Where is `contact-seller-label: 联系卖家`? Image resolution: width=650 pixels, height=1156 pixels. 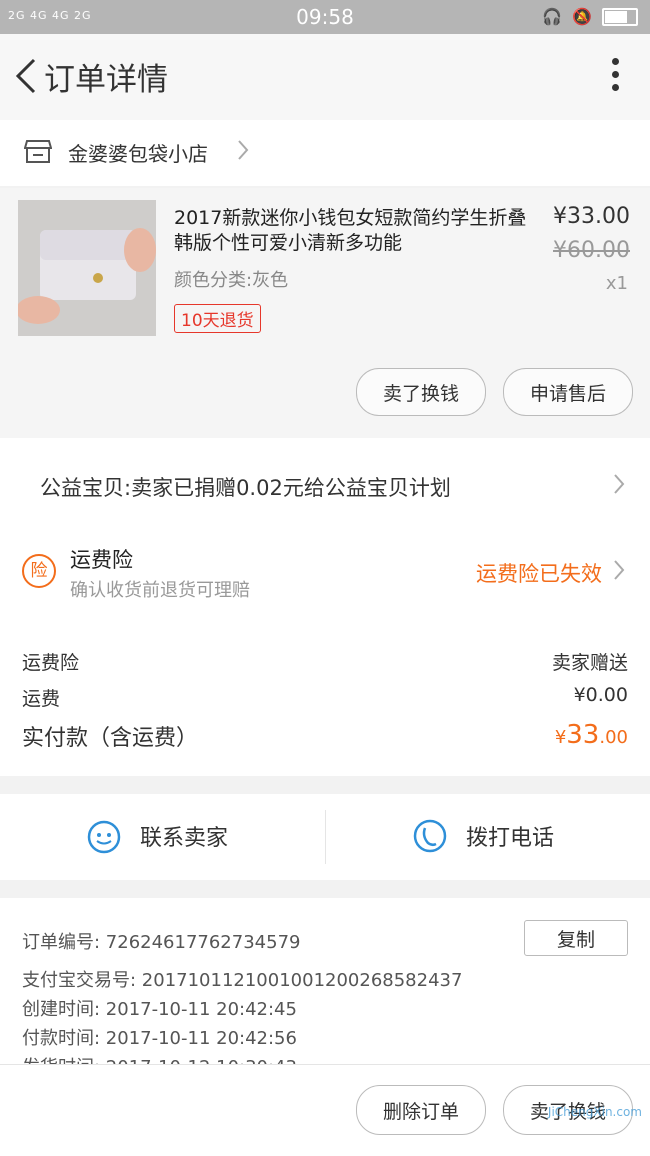 contact-seller-label: 联系卖家 is located at coordinates (184, 838).